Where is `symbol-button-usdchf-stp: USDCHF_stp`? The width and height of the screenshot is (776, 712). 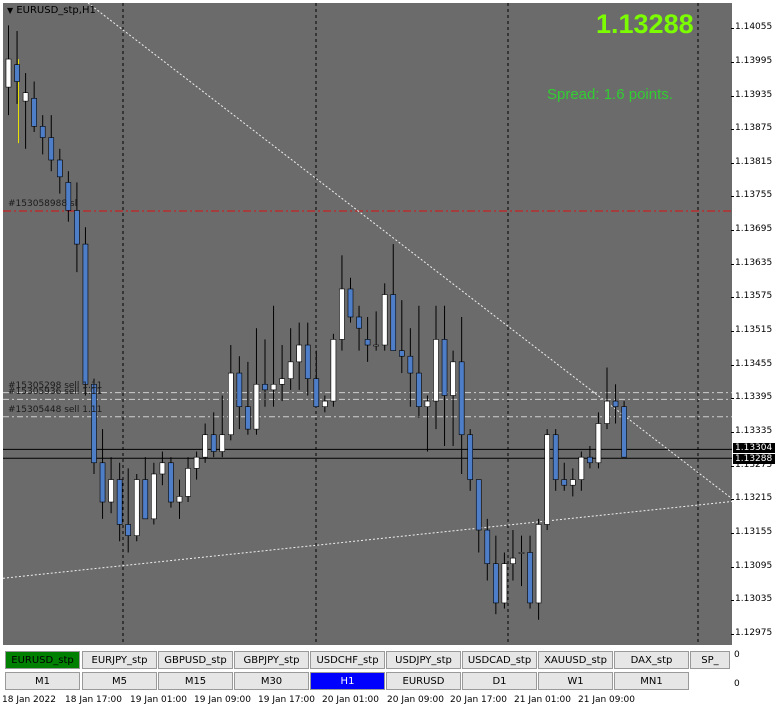 symbol-button-usdchf-stp: USDCHF_stp is located at coordinates (347, 660).